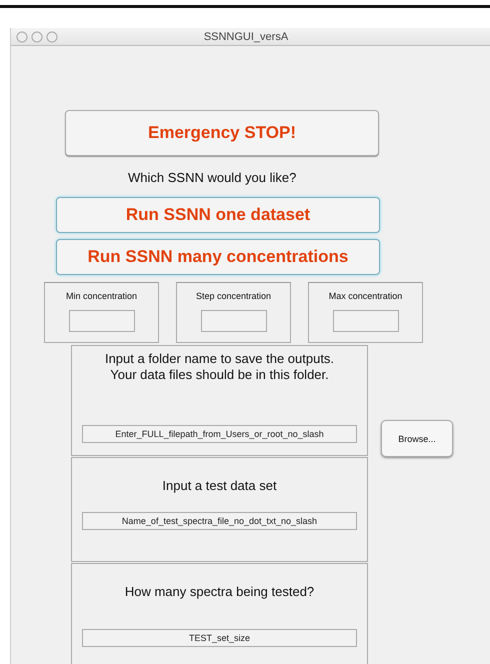 This screenshot has height=664, width=490. I want to click on concentration-label: Step concentration, so click(234, 296).